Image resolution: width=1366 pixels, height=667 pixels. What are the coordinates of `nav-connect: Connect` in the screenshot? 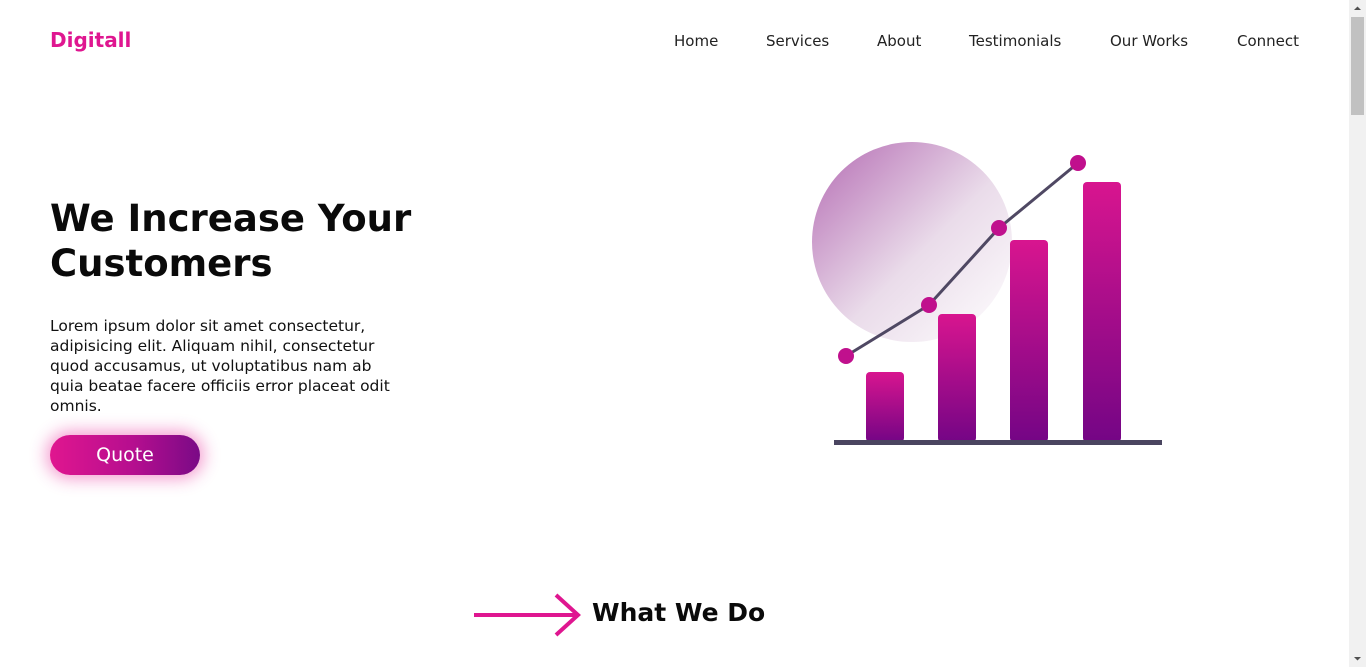 It's located at (1268, 41).